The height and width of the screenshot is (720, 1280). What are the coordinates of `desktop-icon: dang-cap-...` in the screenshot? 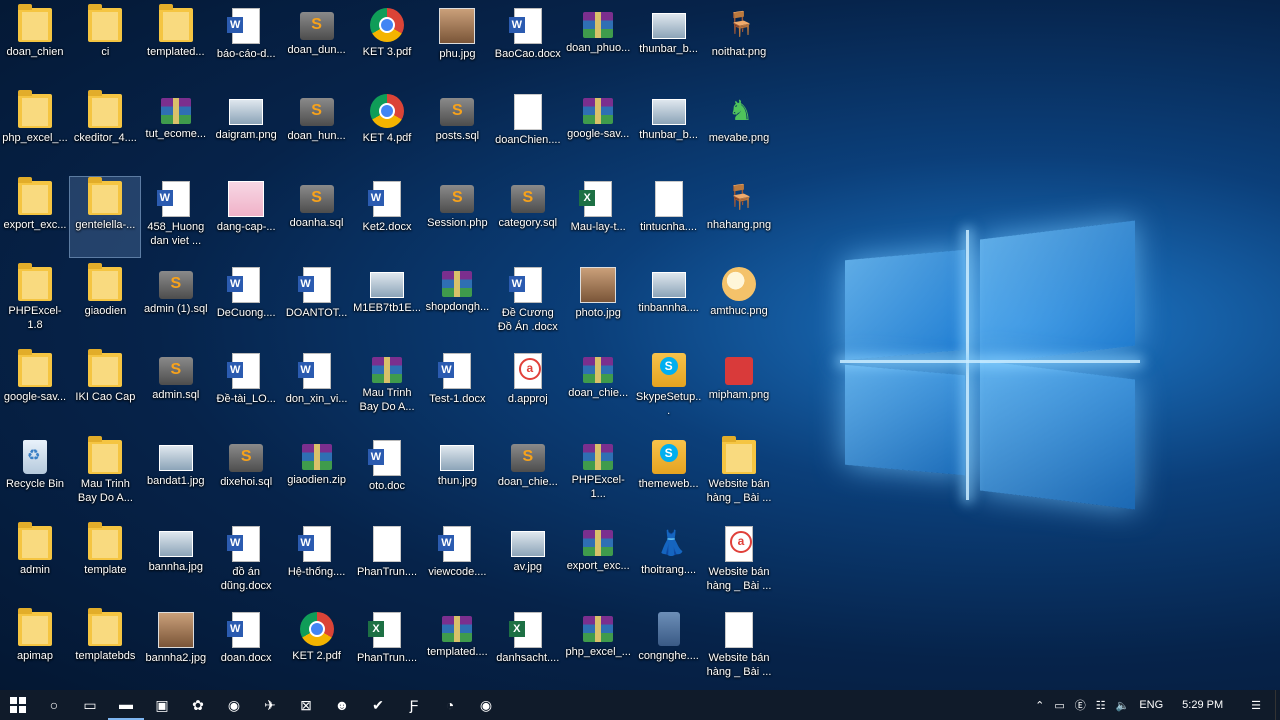 It's located at (246, 217).